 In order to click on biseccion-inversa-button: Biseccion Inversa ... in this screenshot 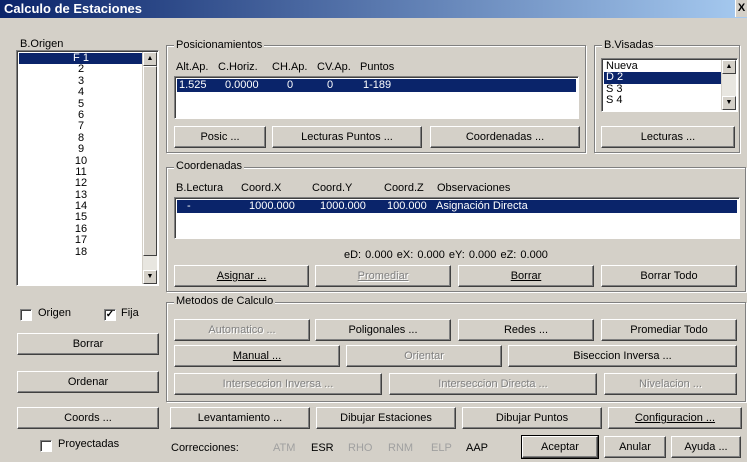, I will do `click(622, 356)`.